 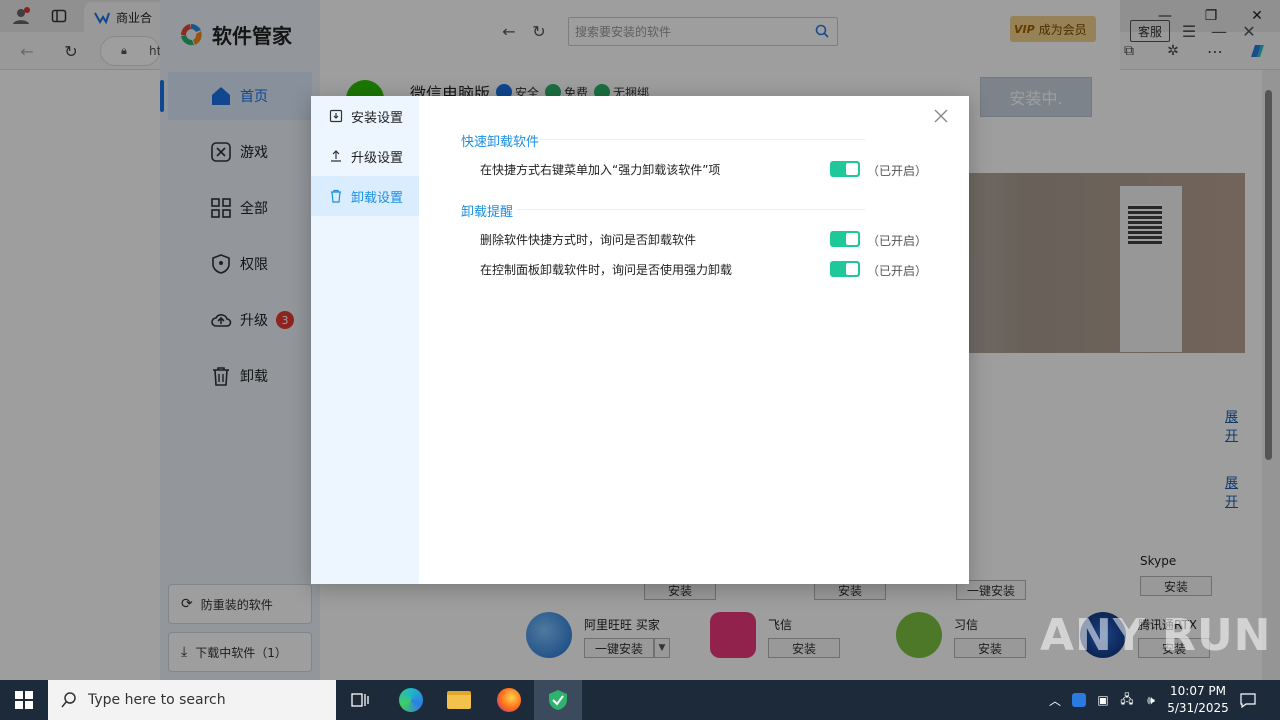 I want to click on tray-app-icon, so click(x=1079, y=700).